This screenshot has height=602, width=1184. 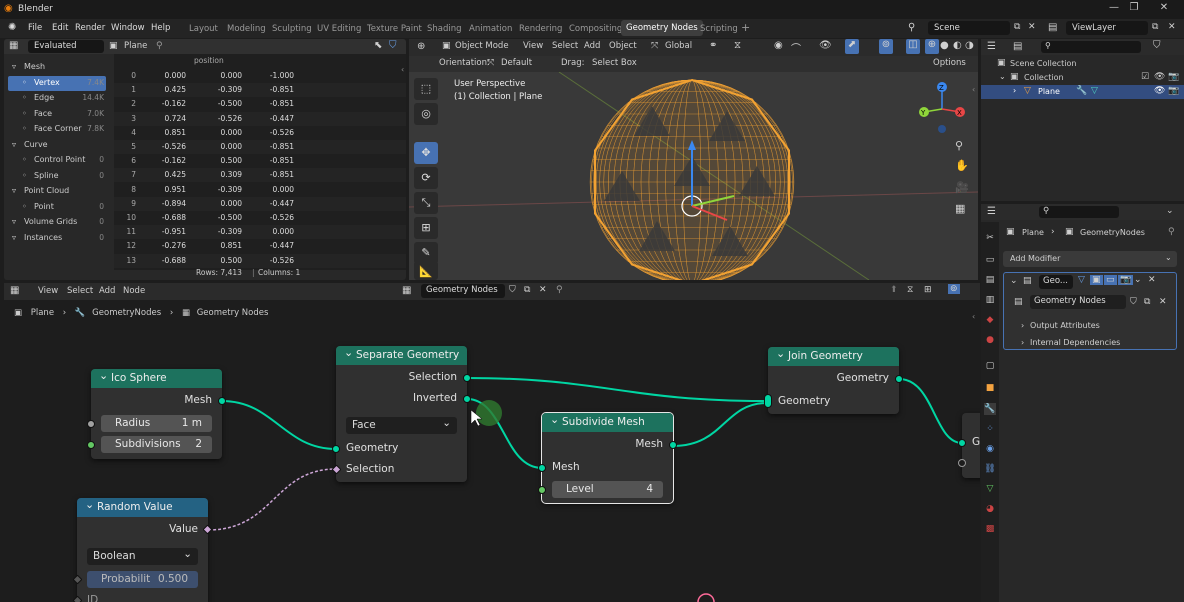 What do you see at coordinates (444, 29) in the screenshot?
I see `workspace-tab-shading: Shading` at bounding box center [444, 29].